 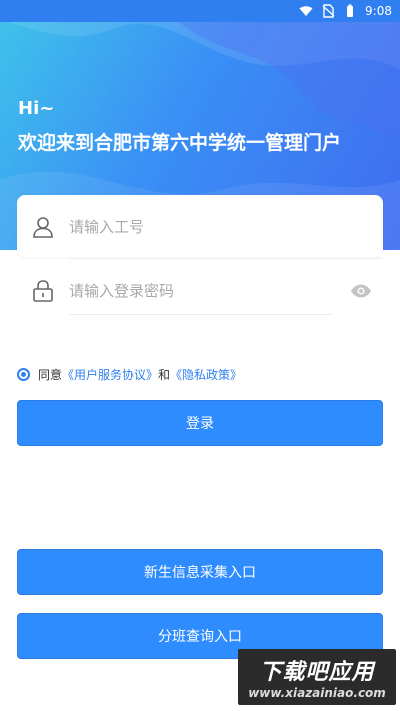 What do you see at coordinates (317, 693) in the screenshot?
I see `watermark-url: www.xiazainiao.com` at bounding box center [317, 693].